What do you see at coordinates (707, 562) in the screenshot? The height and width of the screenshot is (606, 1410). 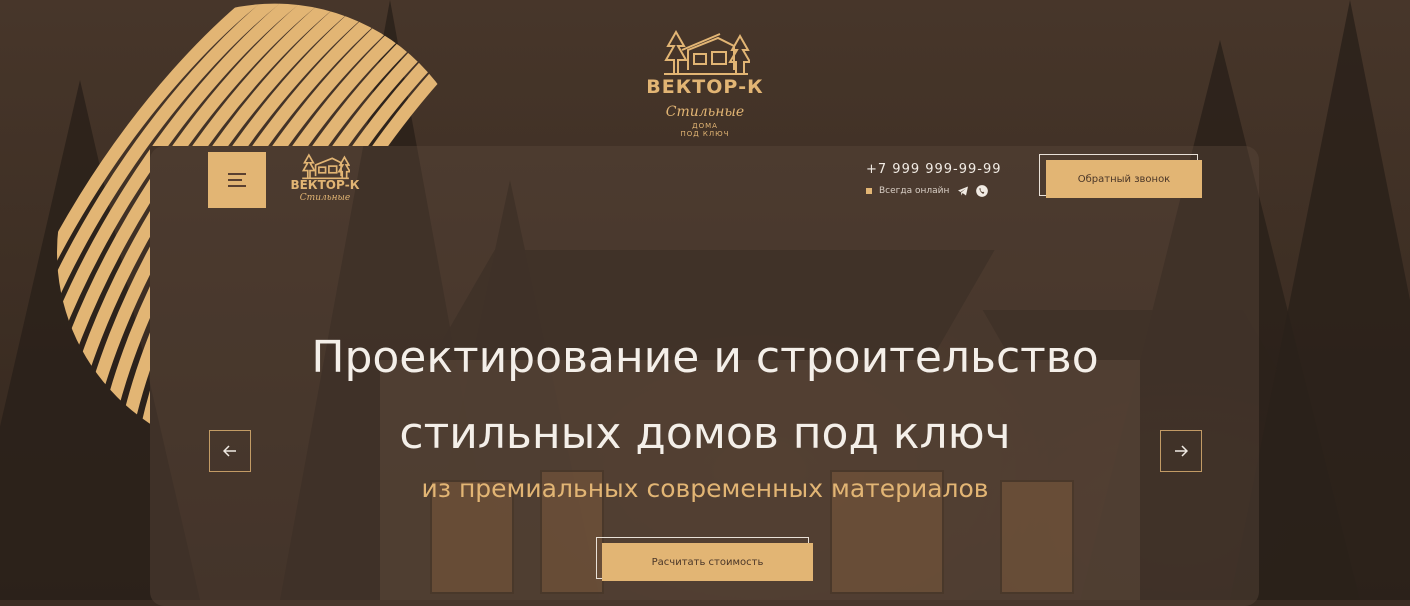 I see `calculate-cost-button: Расчитать стоимость` at bounding box center [707, 562].